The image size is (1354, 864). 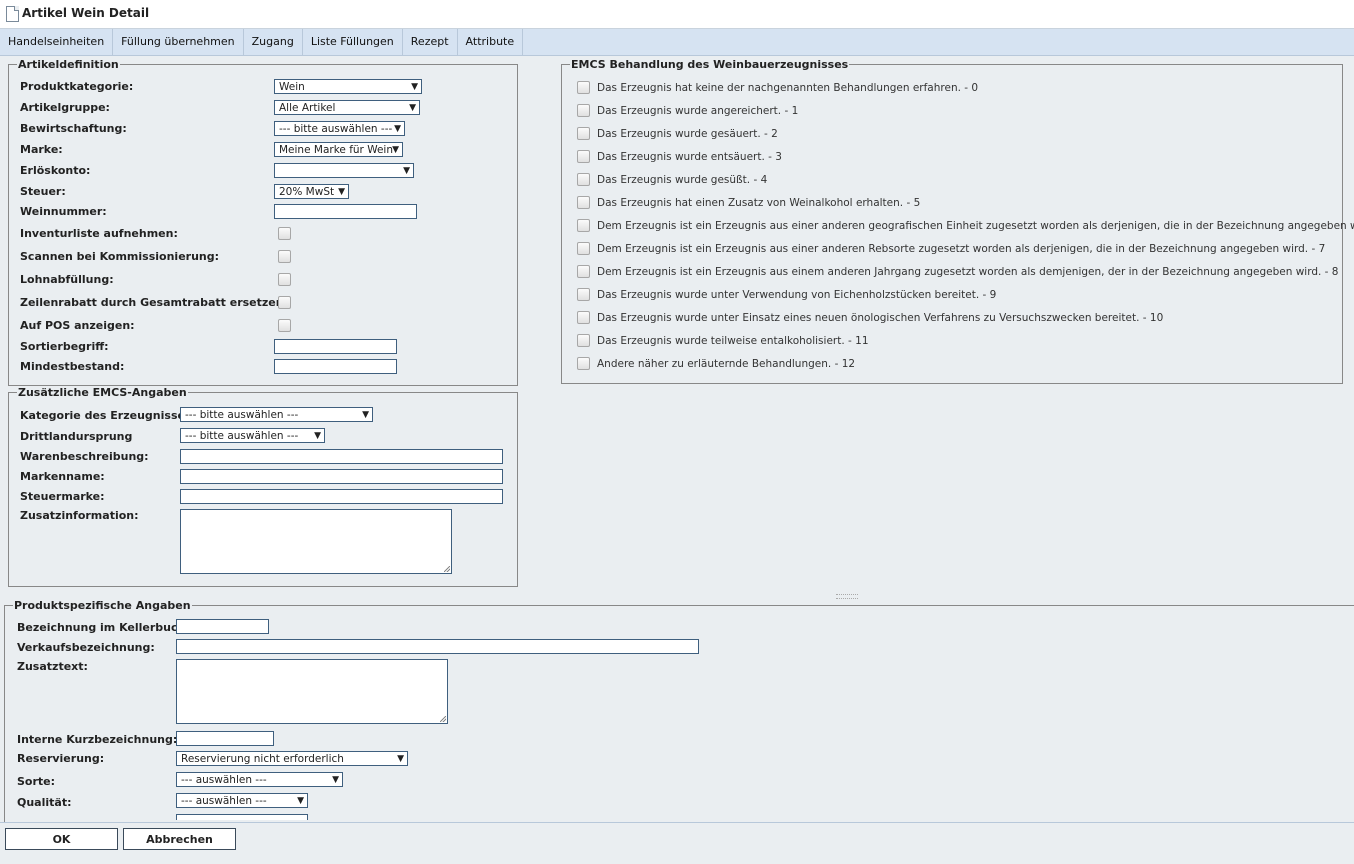 I want to click on label-reservierung: Reservierung:, so click(x=61, y=758).